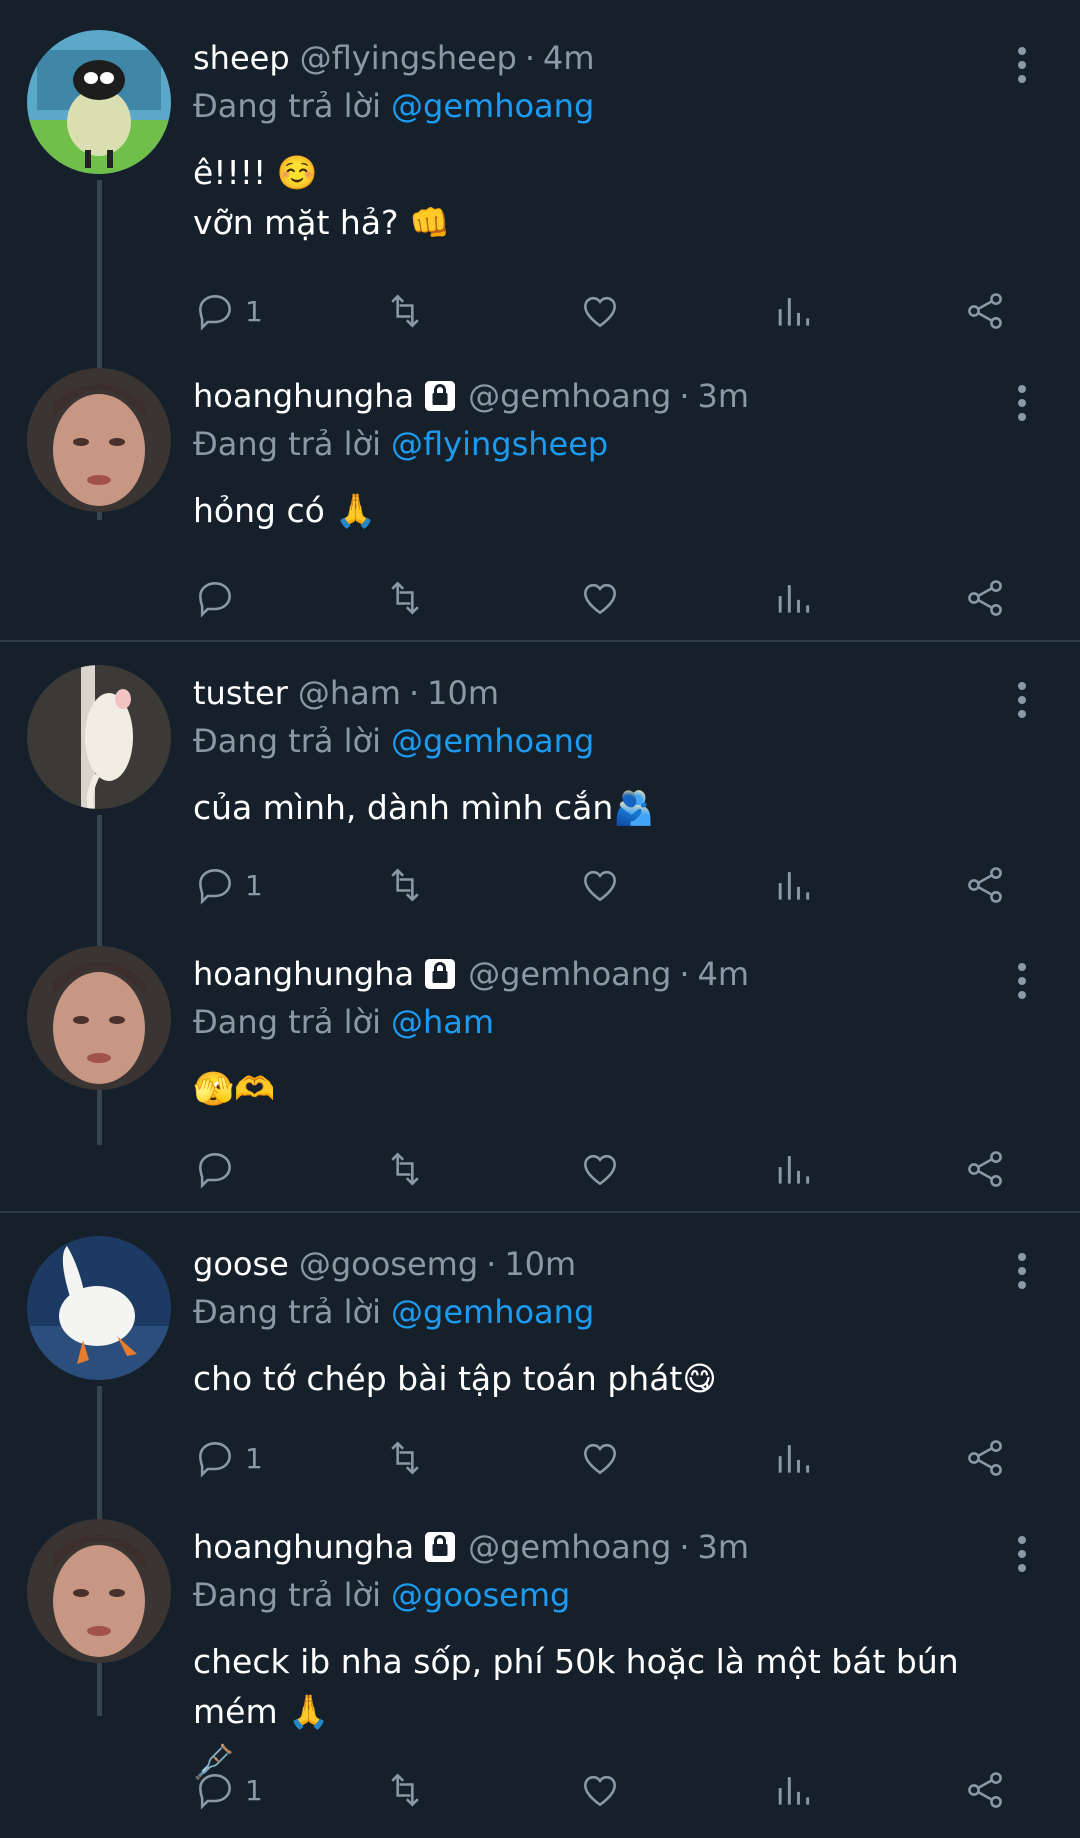 The width and height of the screenshot is (1080, 1838). What do you see at coordinates (408, 58) in the screenshot?
I see `user-handle: @flyingsheep` at bounding box center [408, 58].